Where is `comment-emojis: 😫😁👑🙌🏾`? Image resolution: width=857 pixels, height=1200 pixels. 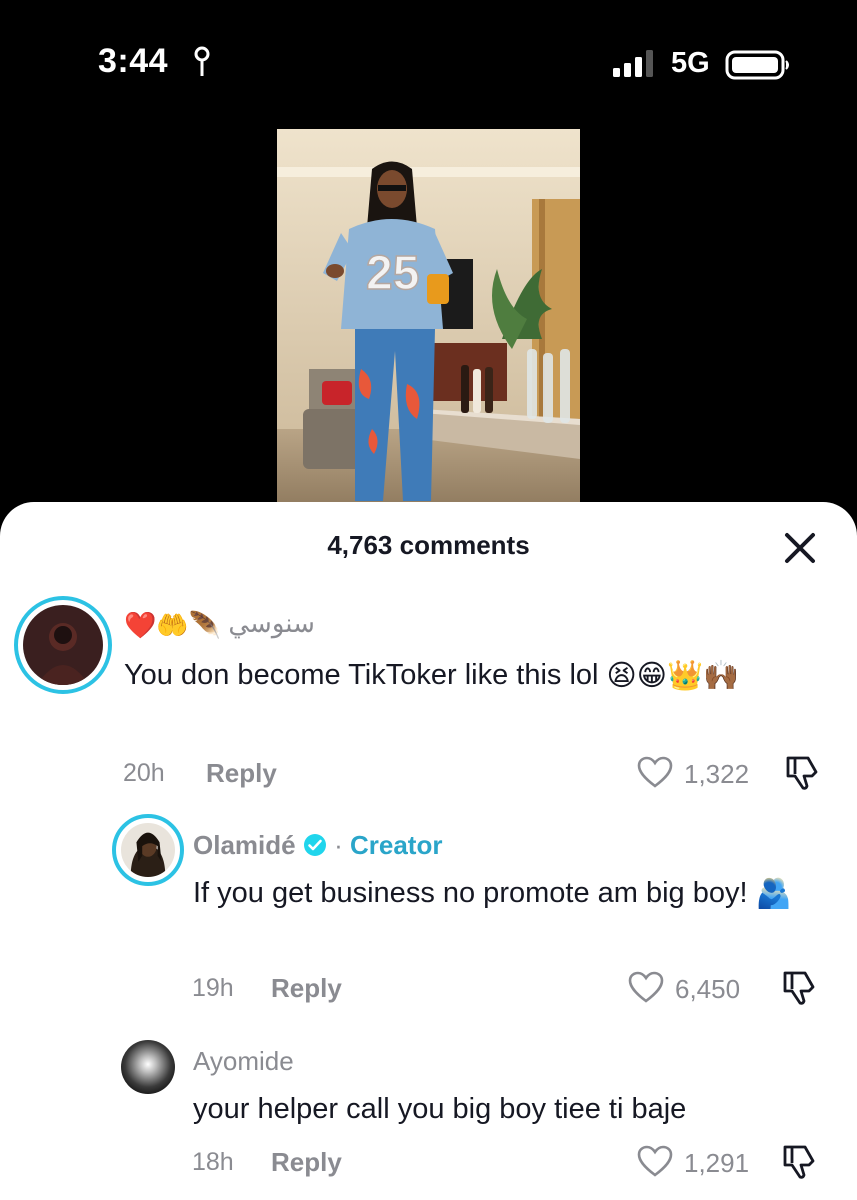 comment-emojis: 😫😁👑🙌🏾 is located at coordinates (673, 676).